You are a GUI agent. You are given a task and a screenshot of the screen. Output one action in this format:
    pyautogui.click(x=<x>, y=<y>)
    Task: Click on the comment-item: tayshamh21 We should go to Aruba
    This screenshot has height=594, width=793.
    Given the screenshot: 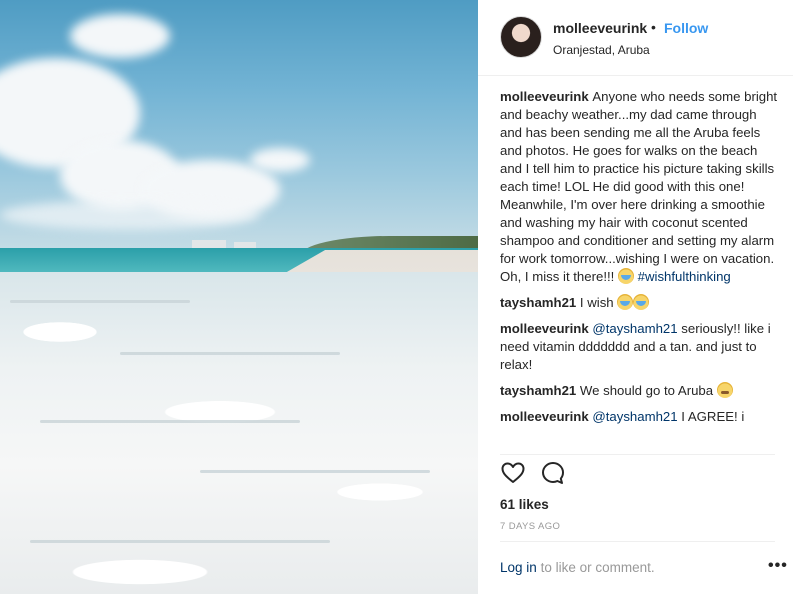 What is the action you would take?
    pyautogui.click(x=640, y=391)
    